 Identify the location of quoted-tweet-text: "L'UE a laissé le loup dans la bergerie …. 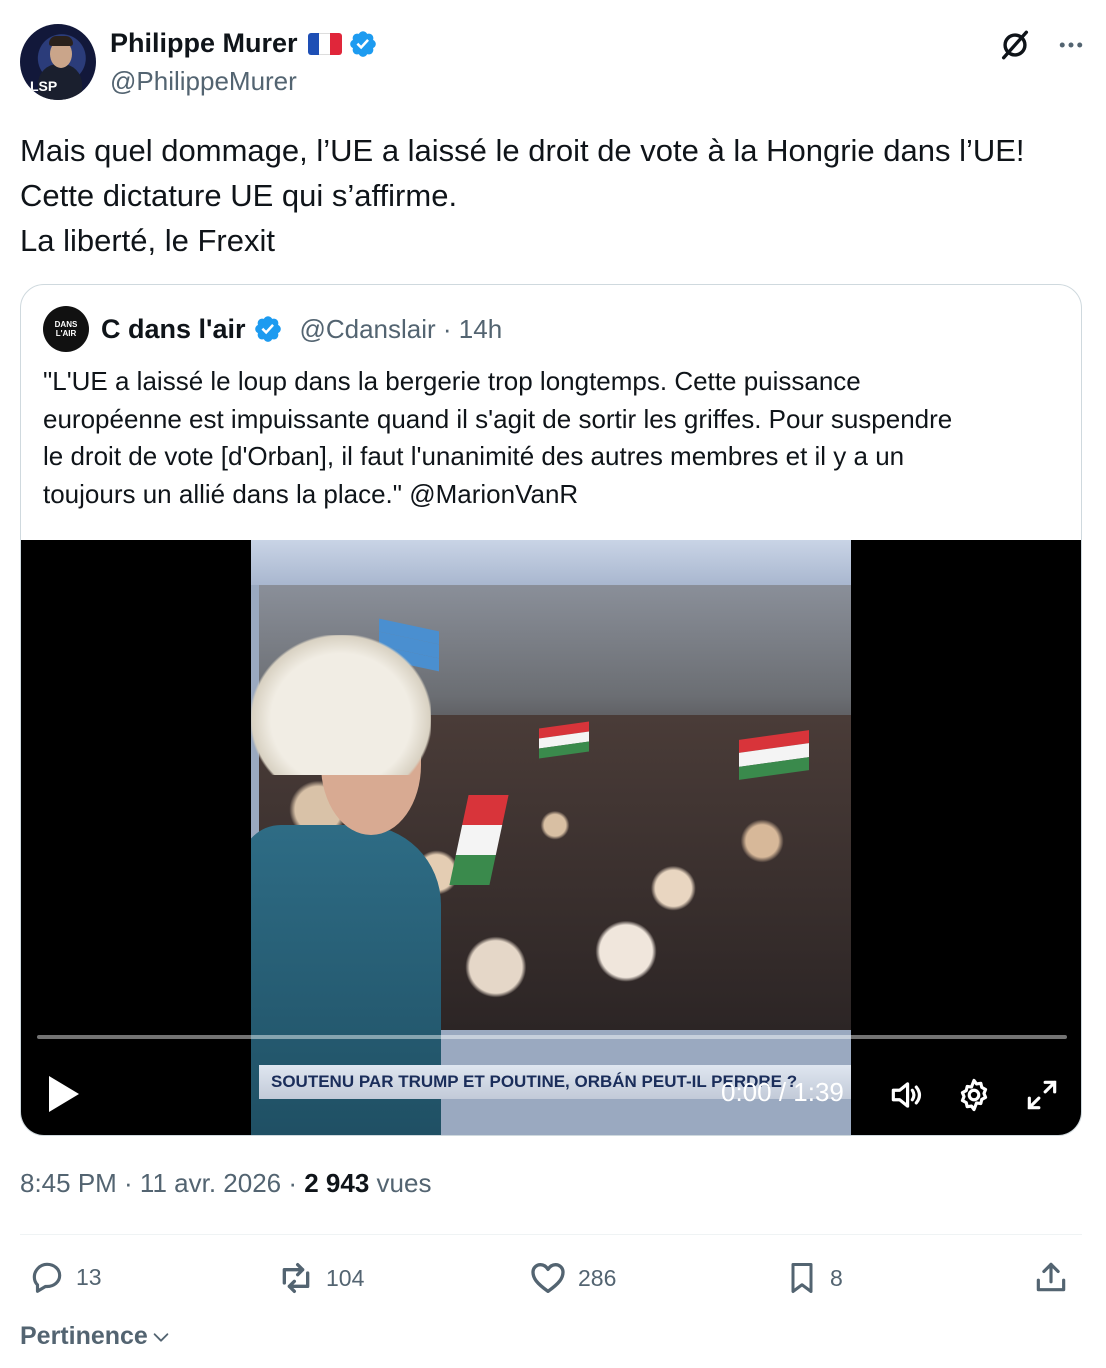
(555, 438).